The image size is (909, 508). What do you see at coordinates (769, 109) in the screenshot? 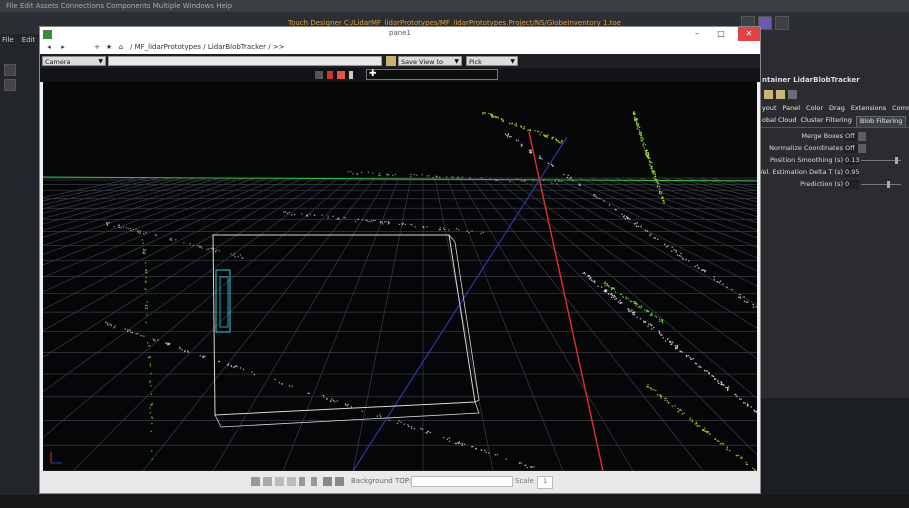
I see `tab-layout: yout` at bounding box center [769, 109].